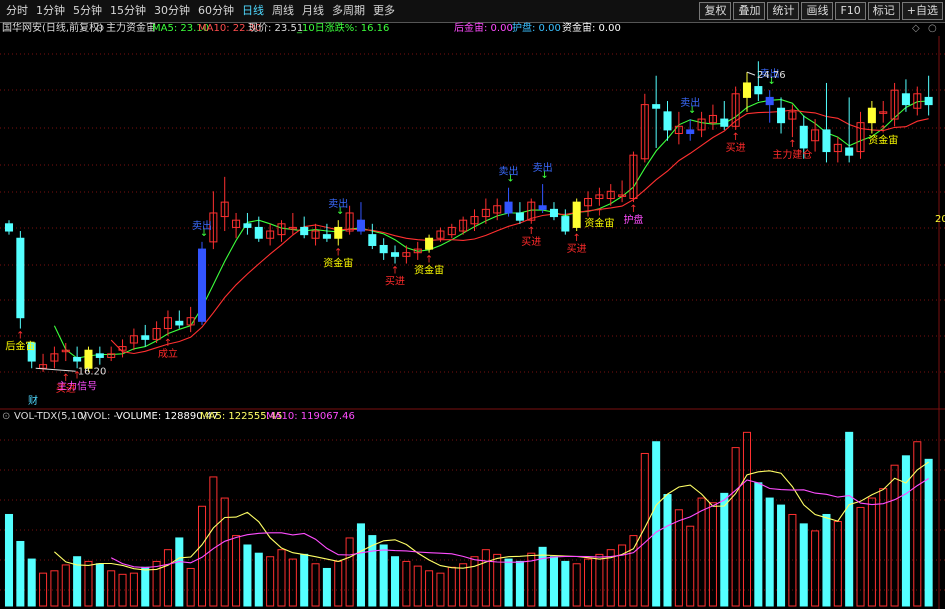 This screenshot has width=945, height=609. I want to click on buy-arrow-6: ↑, so click(338, 252).